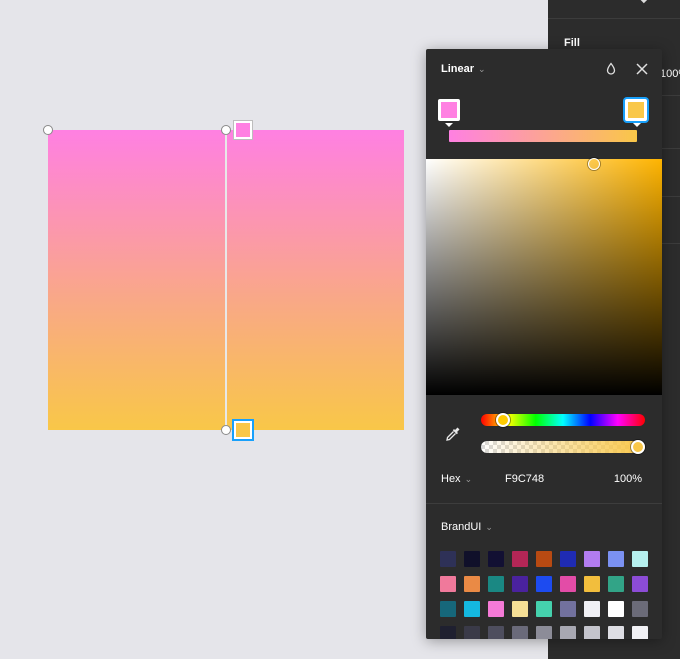  I want to click on panel-divider, so click(614, 18).